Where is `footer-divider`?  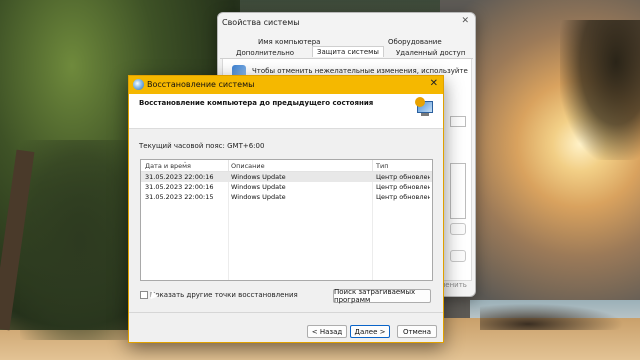 footer-divider is located at coordinates (286, 312).